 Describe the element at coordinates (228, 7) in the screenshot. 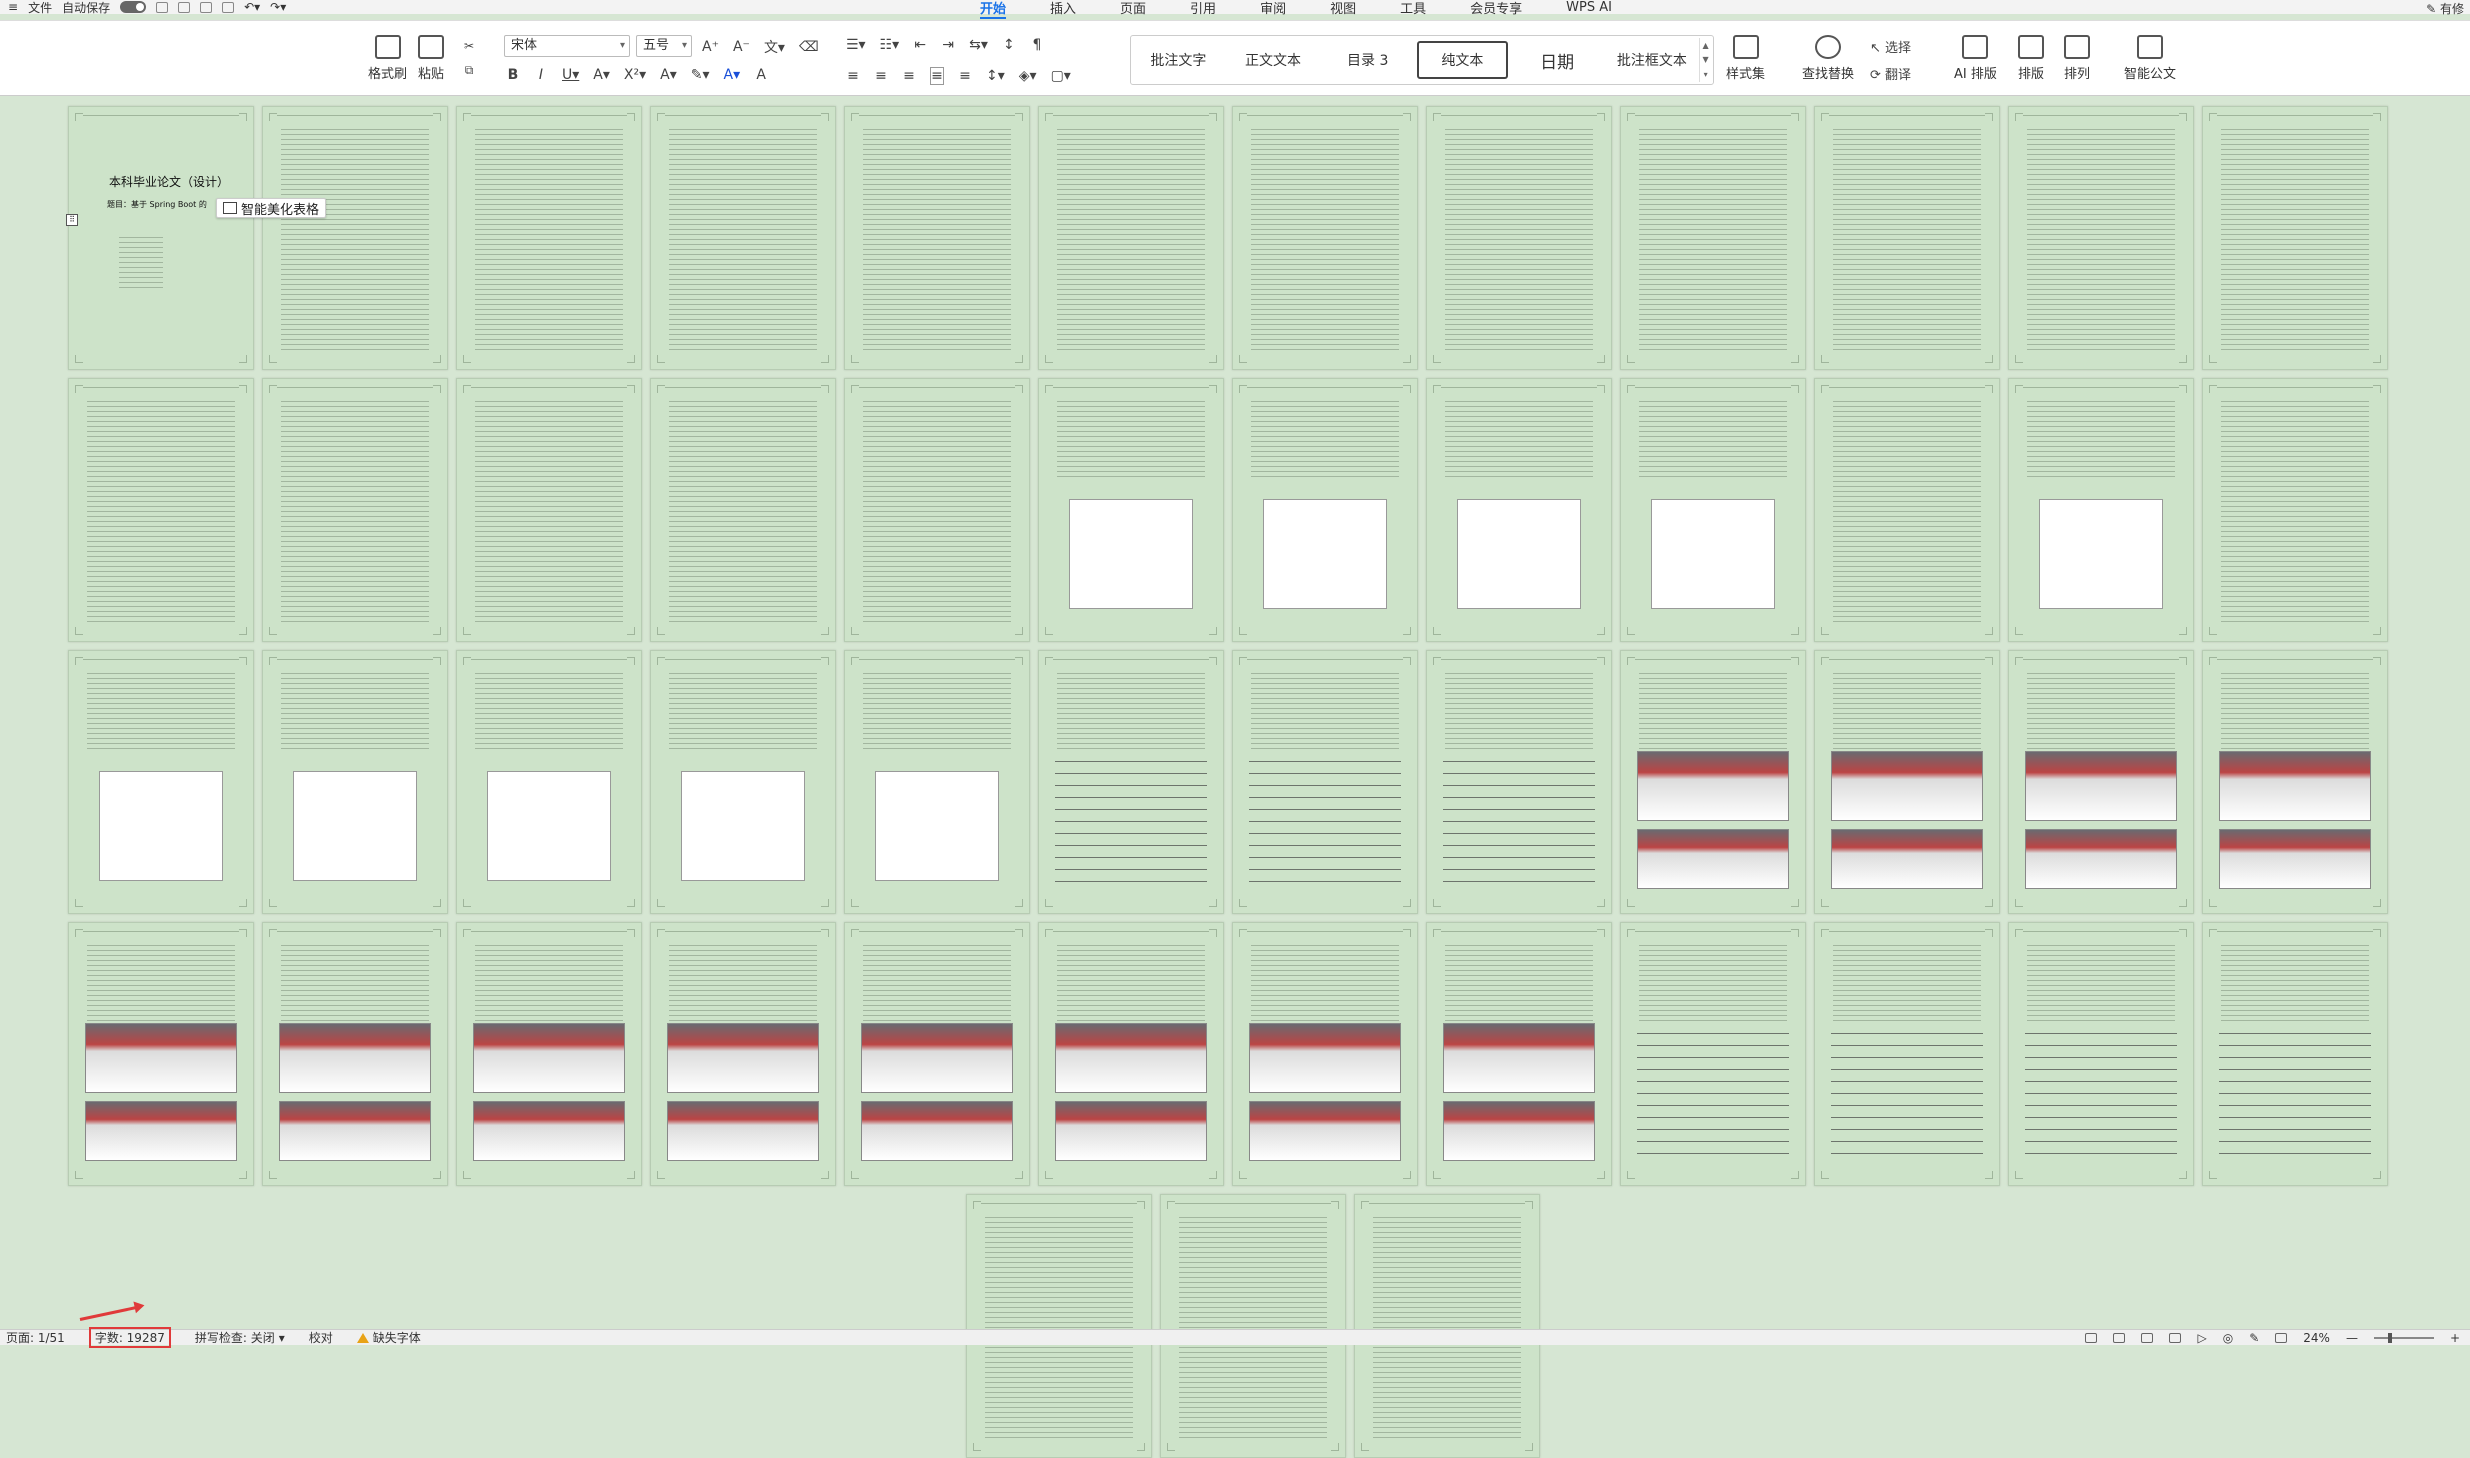

I see `preview-icon` at that location.